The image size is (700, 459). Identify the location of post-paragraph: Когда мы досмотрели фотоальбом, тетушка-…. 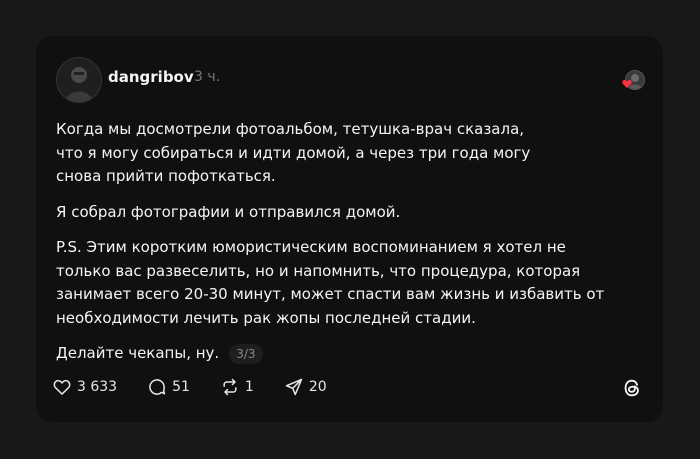
(293, 152).